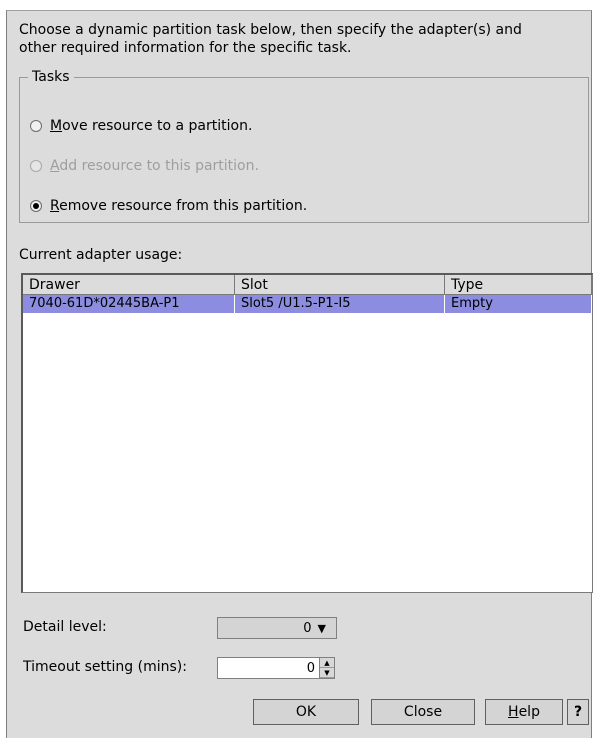 The image size is (594, 738). What do you see at coordinates (529, 712) in the screenshot?
I see `help-rest: elp` at bounding box center [529, 712].